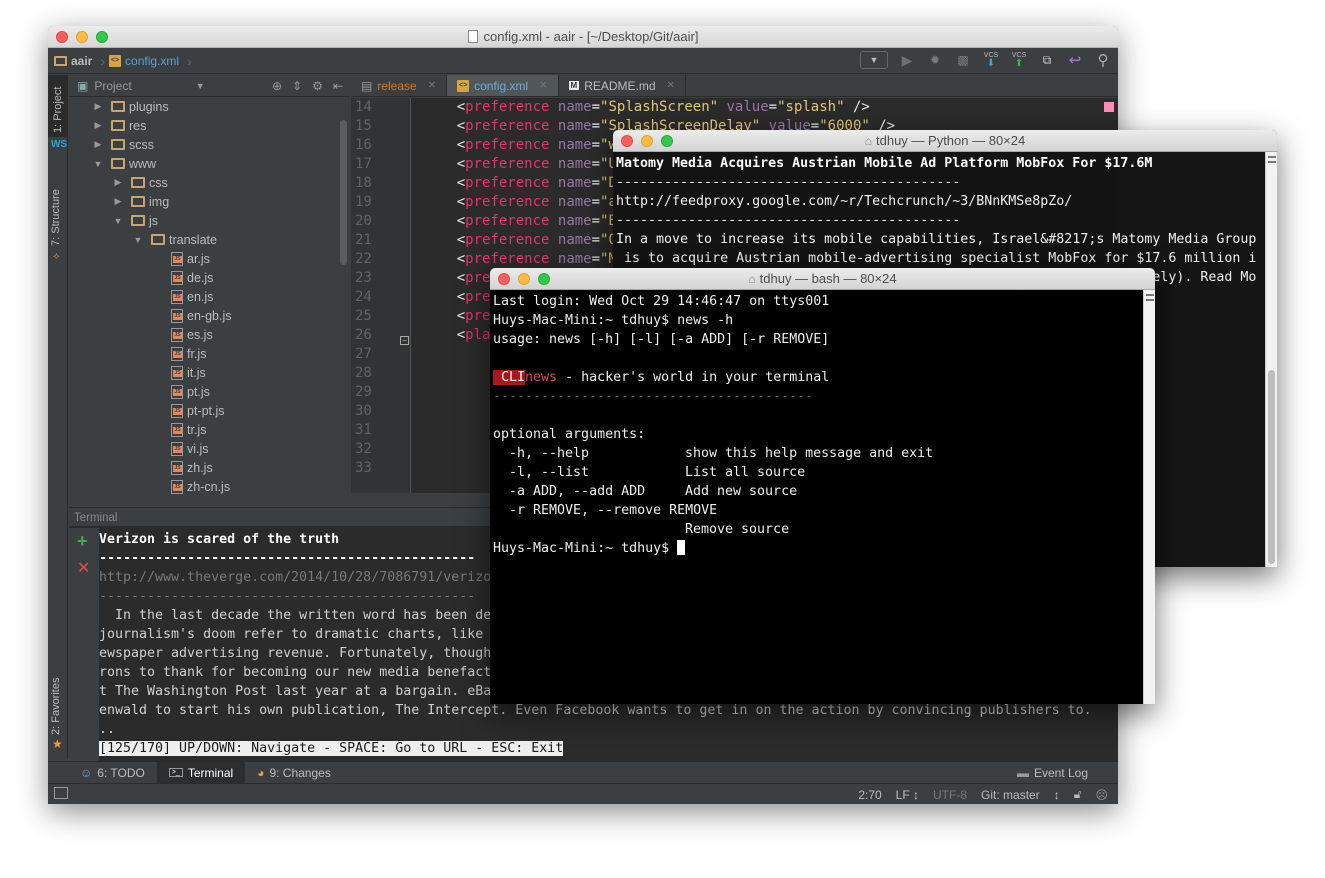 Image resolution: width=1325 pixels, height=878 pixels. I want to click on run-icon: ▶, so click(907, 60).